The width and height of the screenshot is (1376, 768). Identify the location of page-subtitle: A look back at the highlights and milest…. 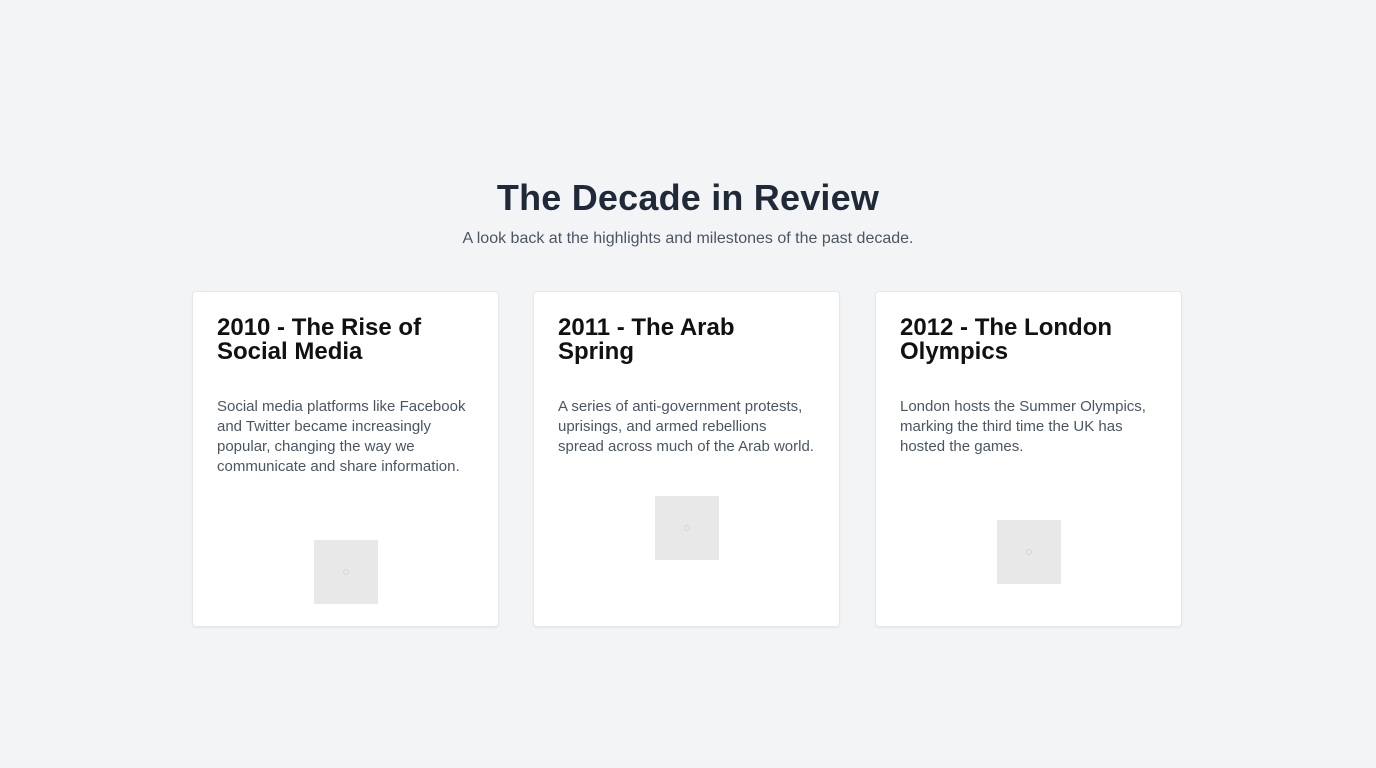
(688, 238).